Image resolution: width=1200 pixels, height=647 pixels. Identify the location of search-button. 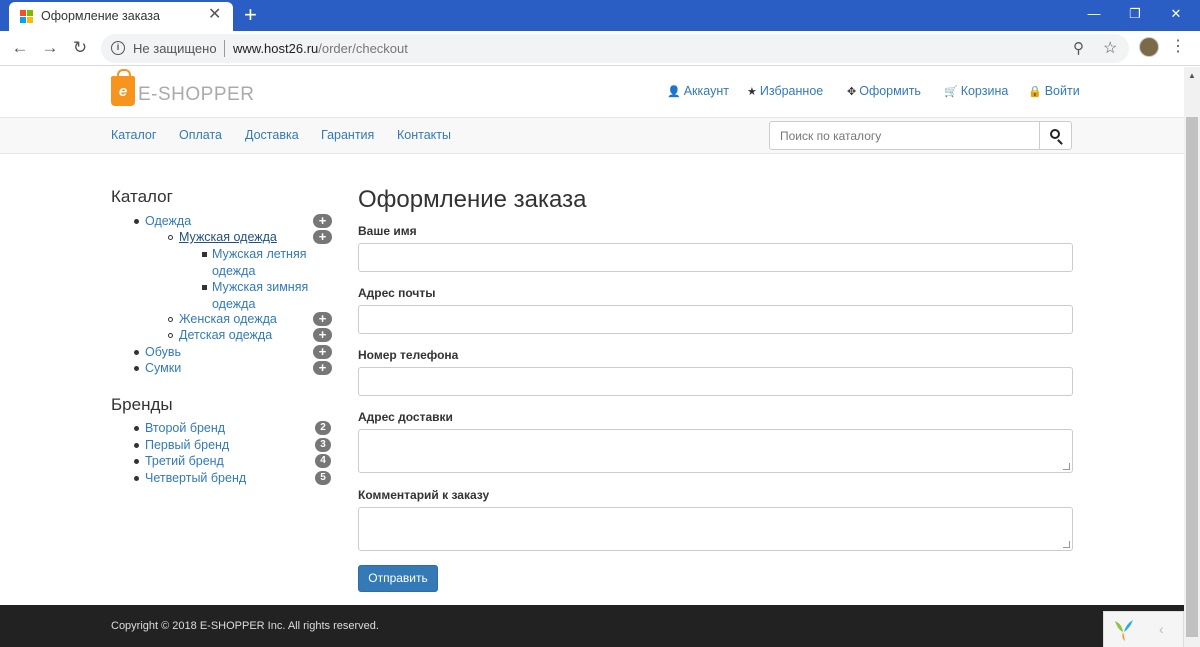
(1055, 135).